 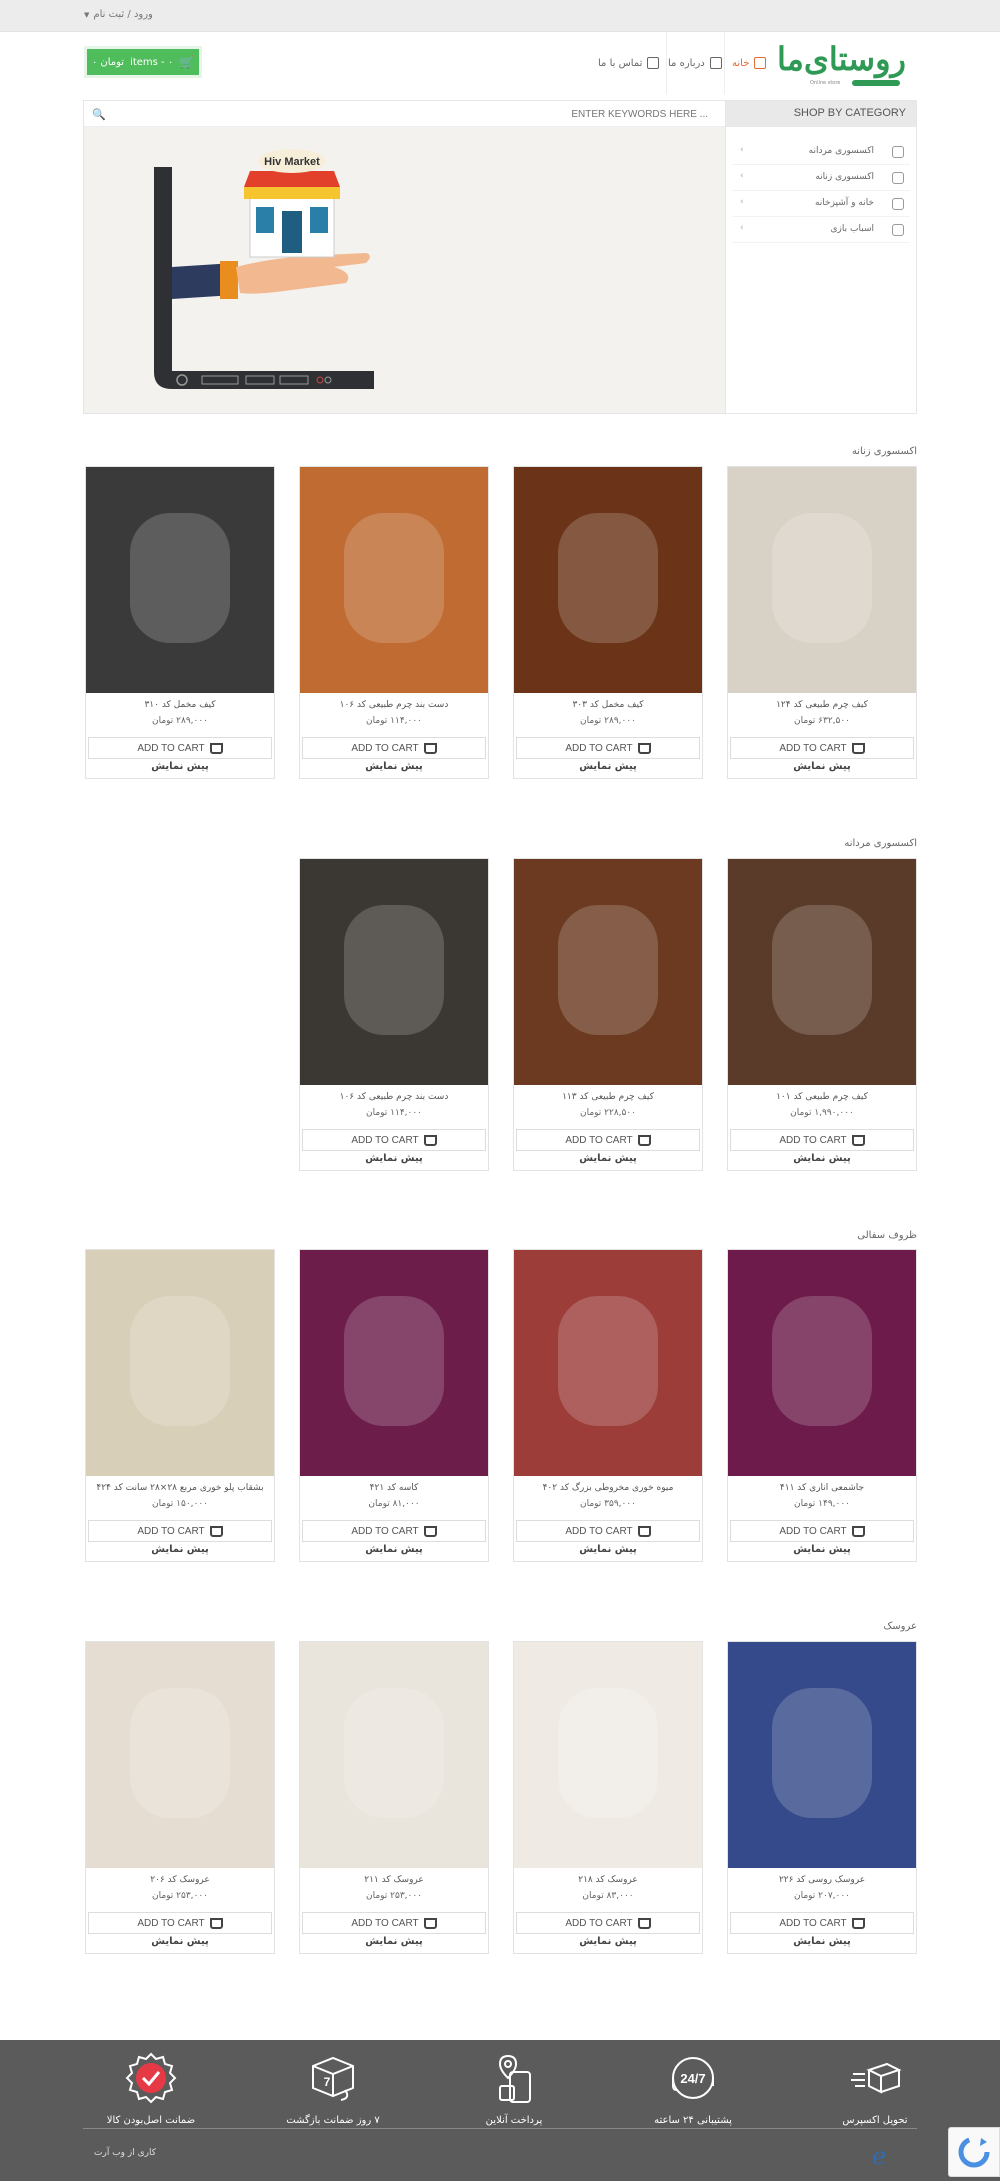 What do you see at coordinates (821, 178) in the screenshot?
I see `category-item-womens-accessories: اکسسوری زنانه ›` at bounding box center [821, 178].